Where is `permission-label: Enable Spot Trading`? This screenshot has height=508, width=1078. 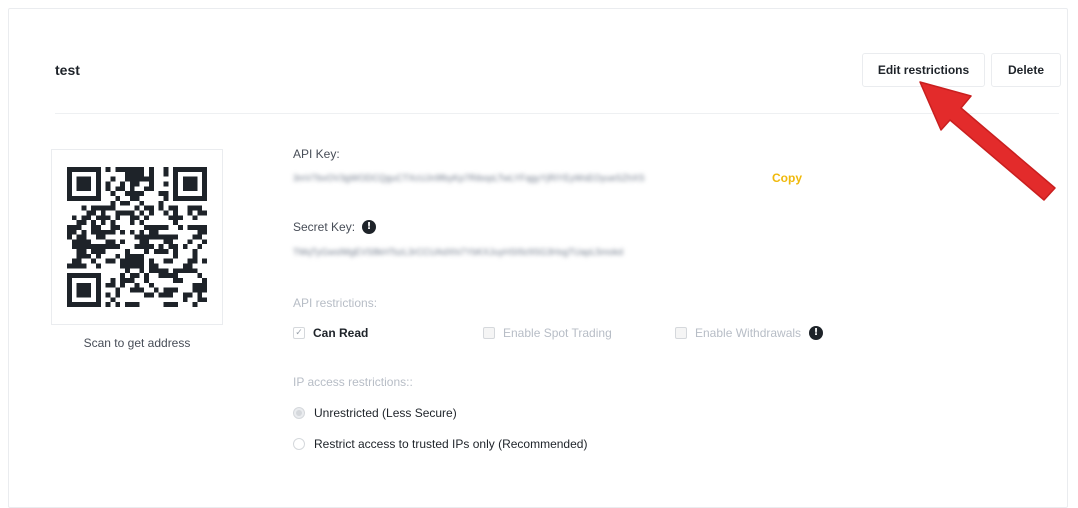 permission-label: Enable Spot Trading is located at coordinates (557, 333).